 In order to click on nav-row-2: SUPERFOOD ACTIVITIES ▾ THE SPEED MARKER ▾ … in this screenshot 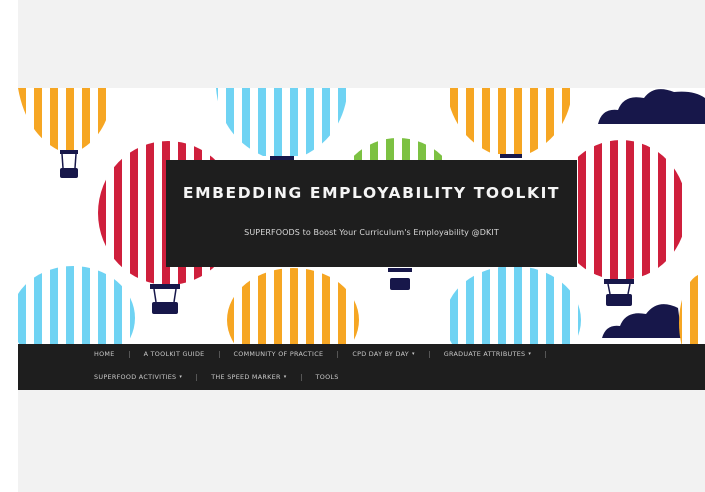, I will do `click(223, 377)`.